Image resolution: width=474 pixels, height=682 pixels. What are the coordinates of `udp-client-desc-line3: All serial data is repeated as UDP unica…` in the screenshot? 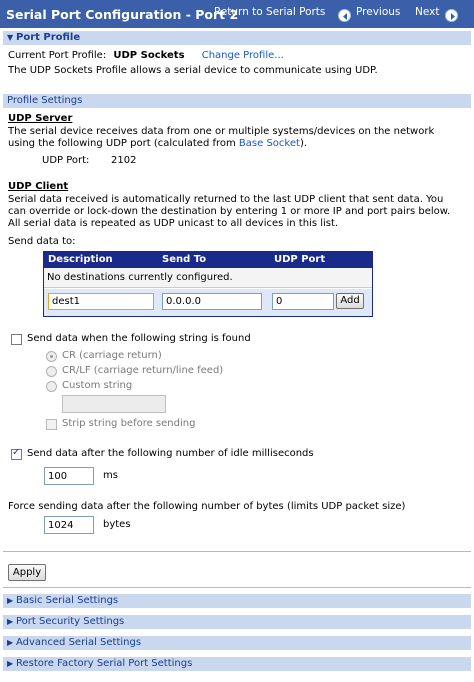 It's located at (173, 223).